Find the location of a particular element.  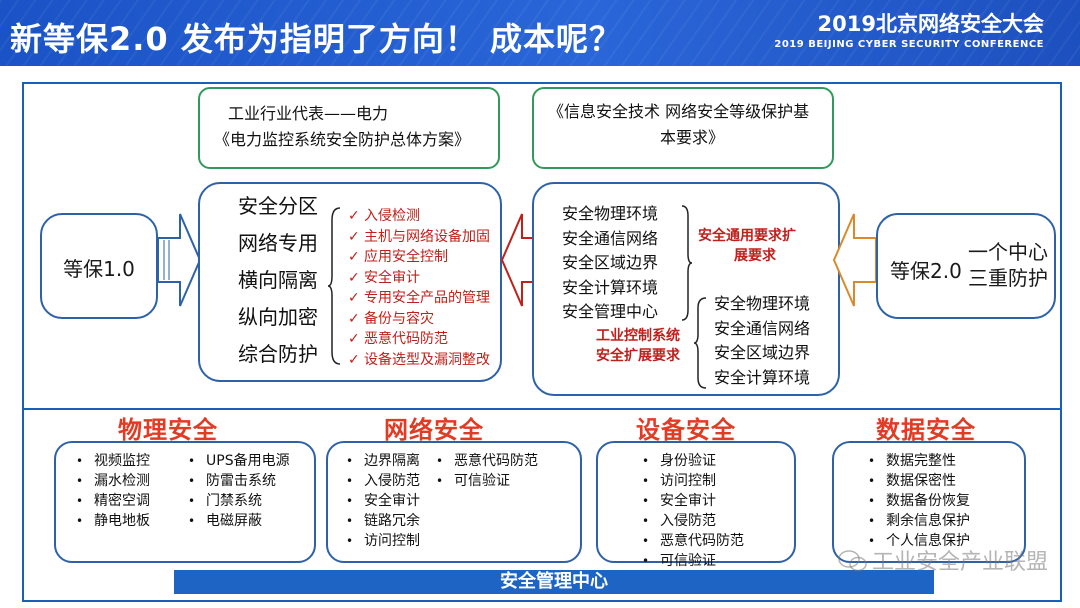

principle-item: 网络专用 is located at coordinates (278, 243).